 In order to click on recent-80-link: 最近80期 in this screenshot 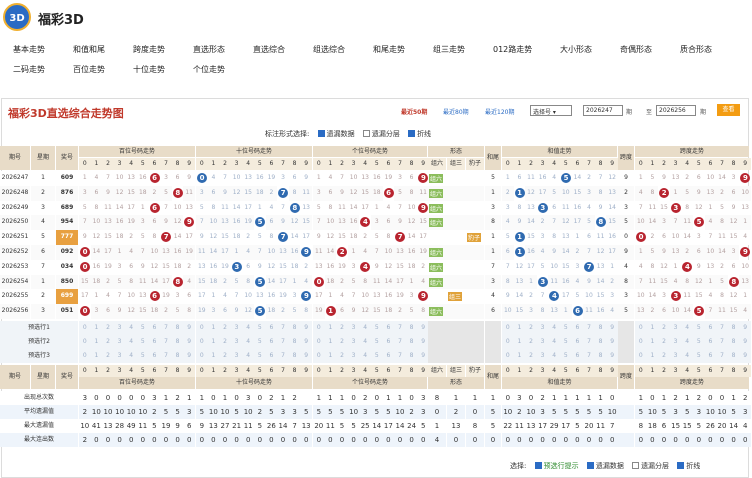, I will do `click(456, 111)`.